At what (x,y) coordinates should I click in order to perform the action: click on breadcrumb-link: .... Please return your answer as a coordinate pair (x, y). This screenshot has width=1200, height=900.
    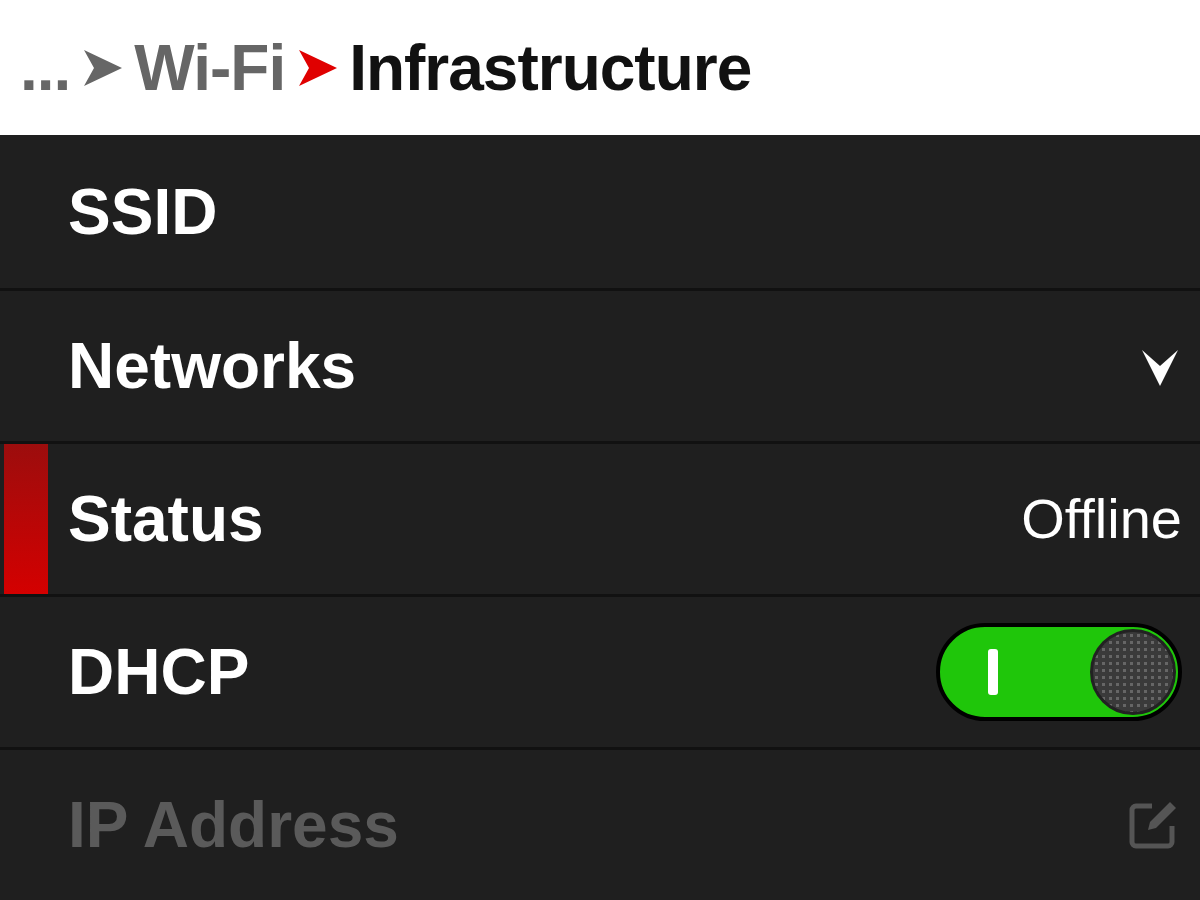
    Looking at the image, I should click on (45, 67).